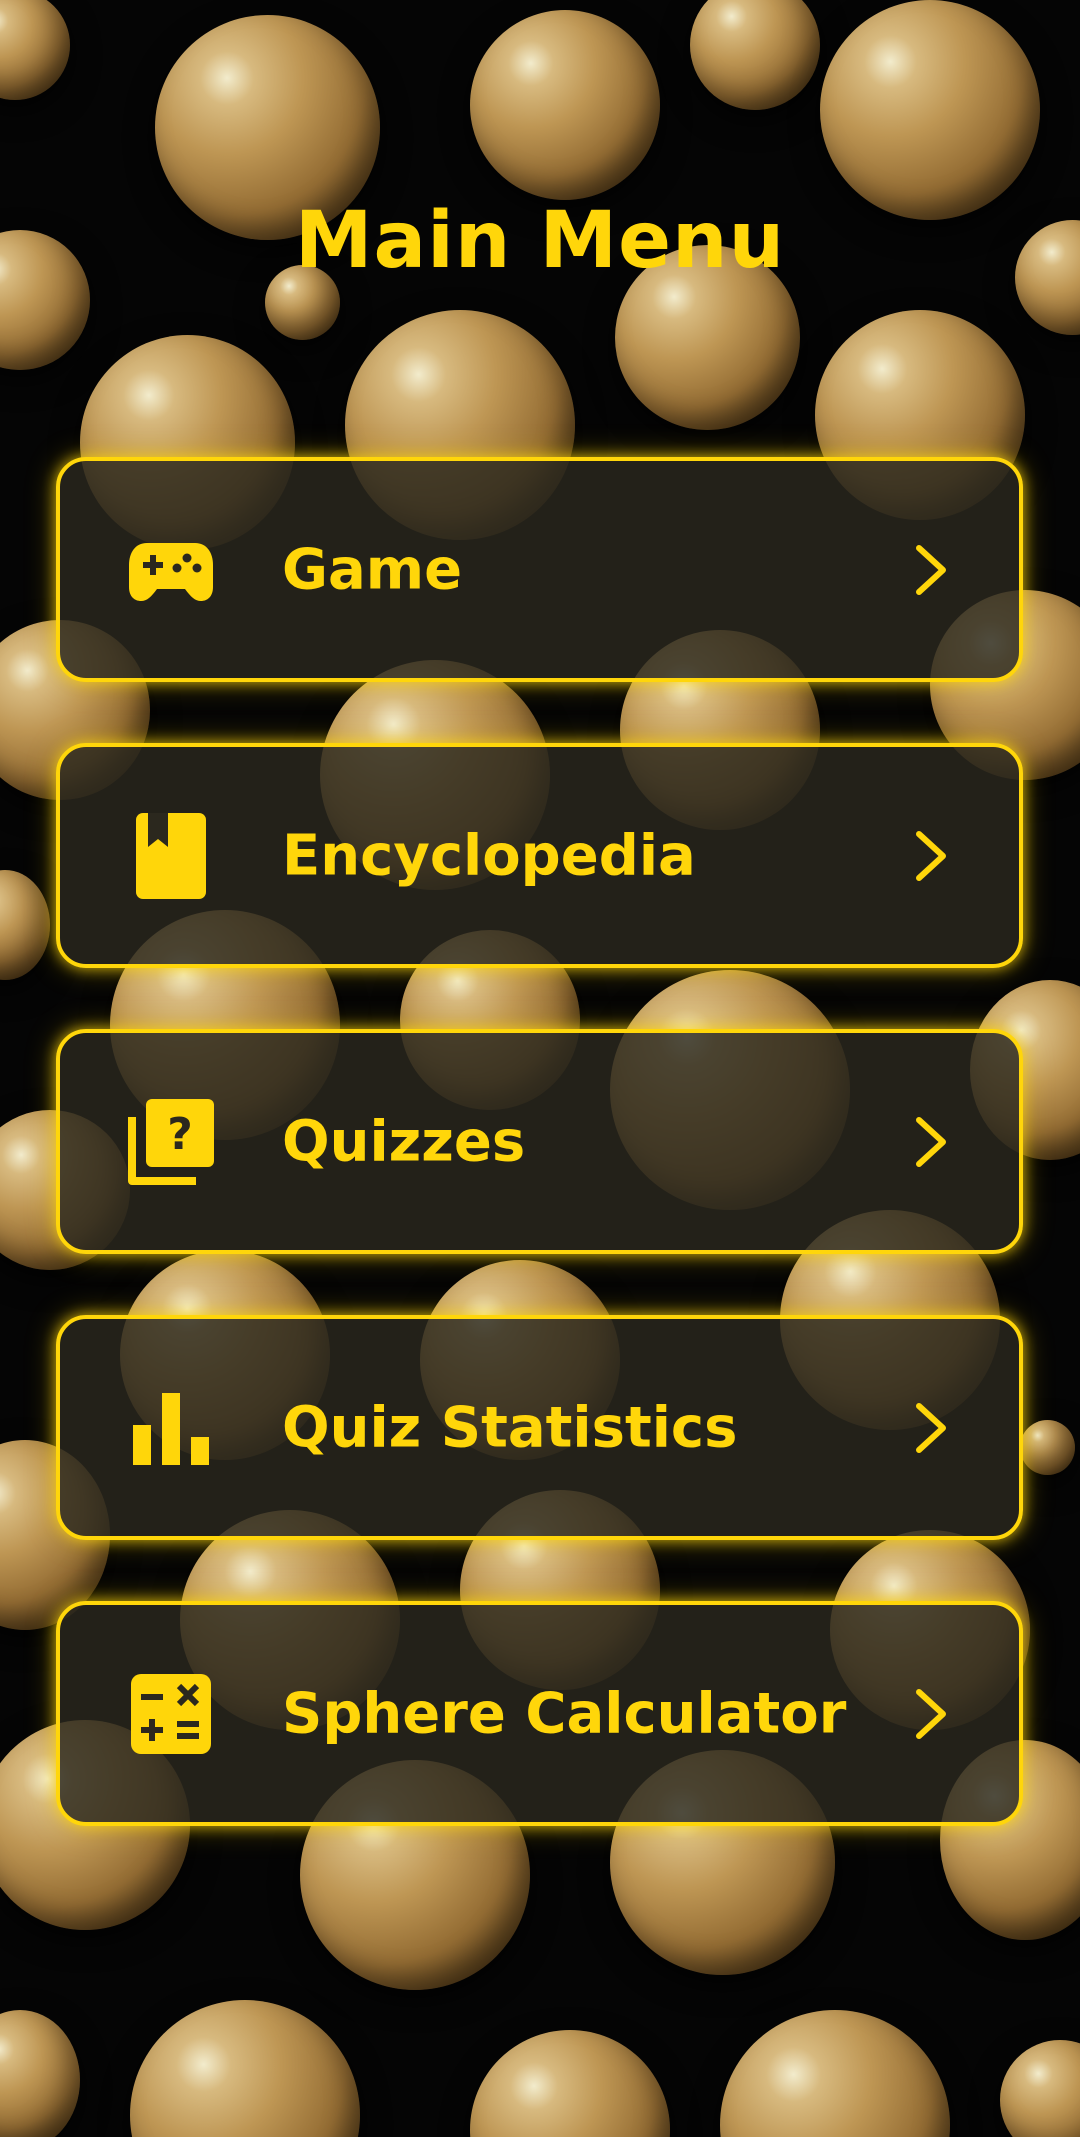 Image resolution: width=1080 pixels, height=2137 pixels. What do you see at coordinates (171, 570) in the screenshot?
I see `gamepad-icon` at bounding box center [171, 570].